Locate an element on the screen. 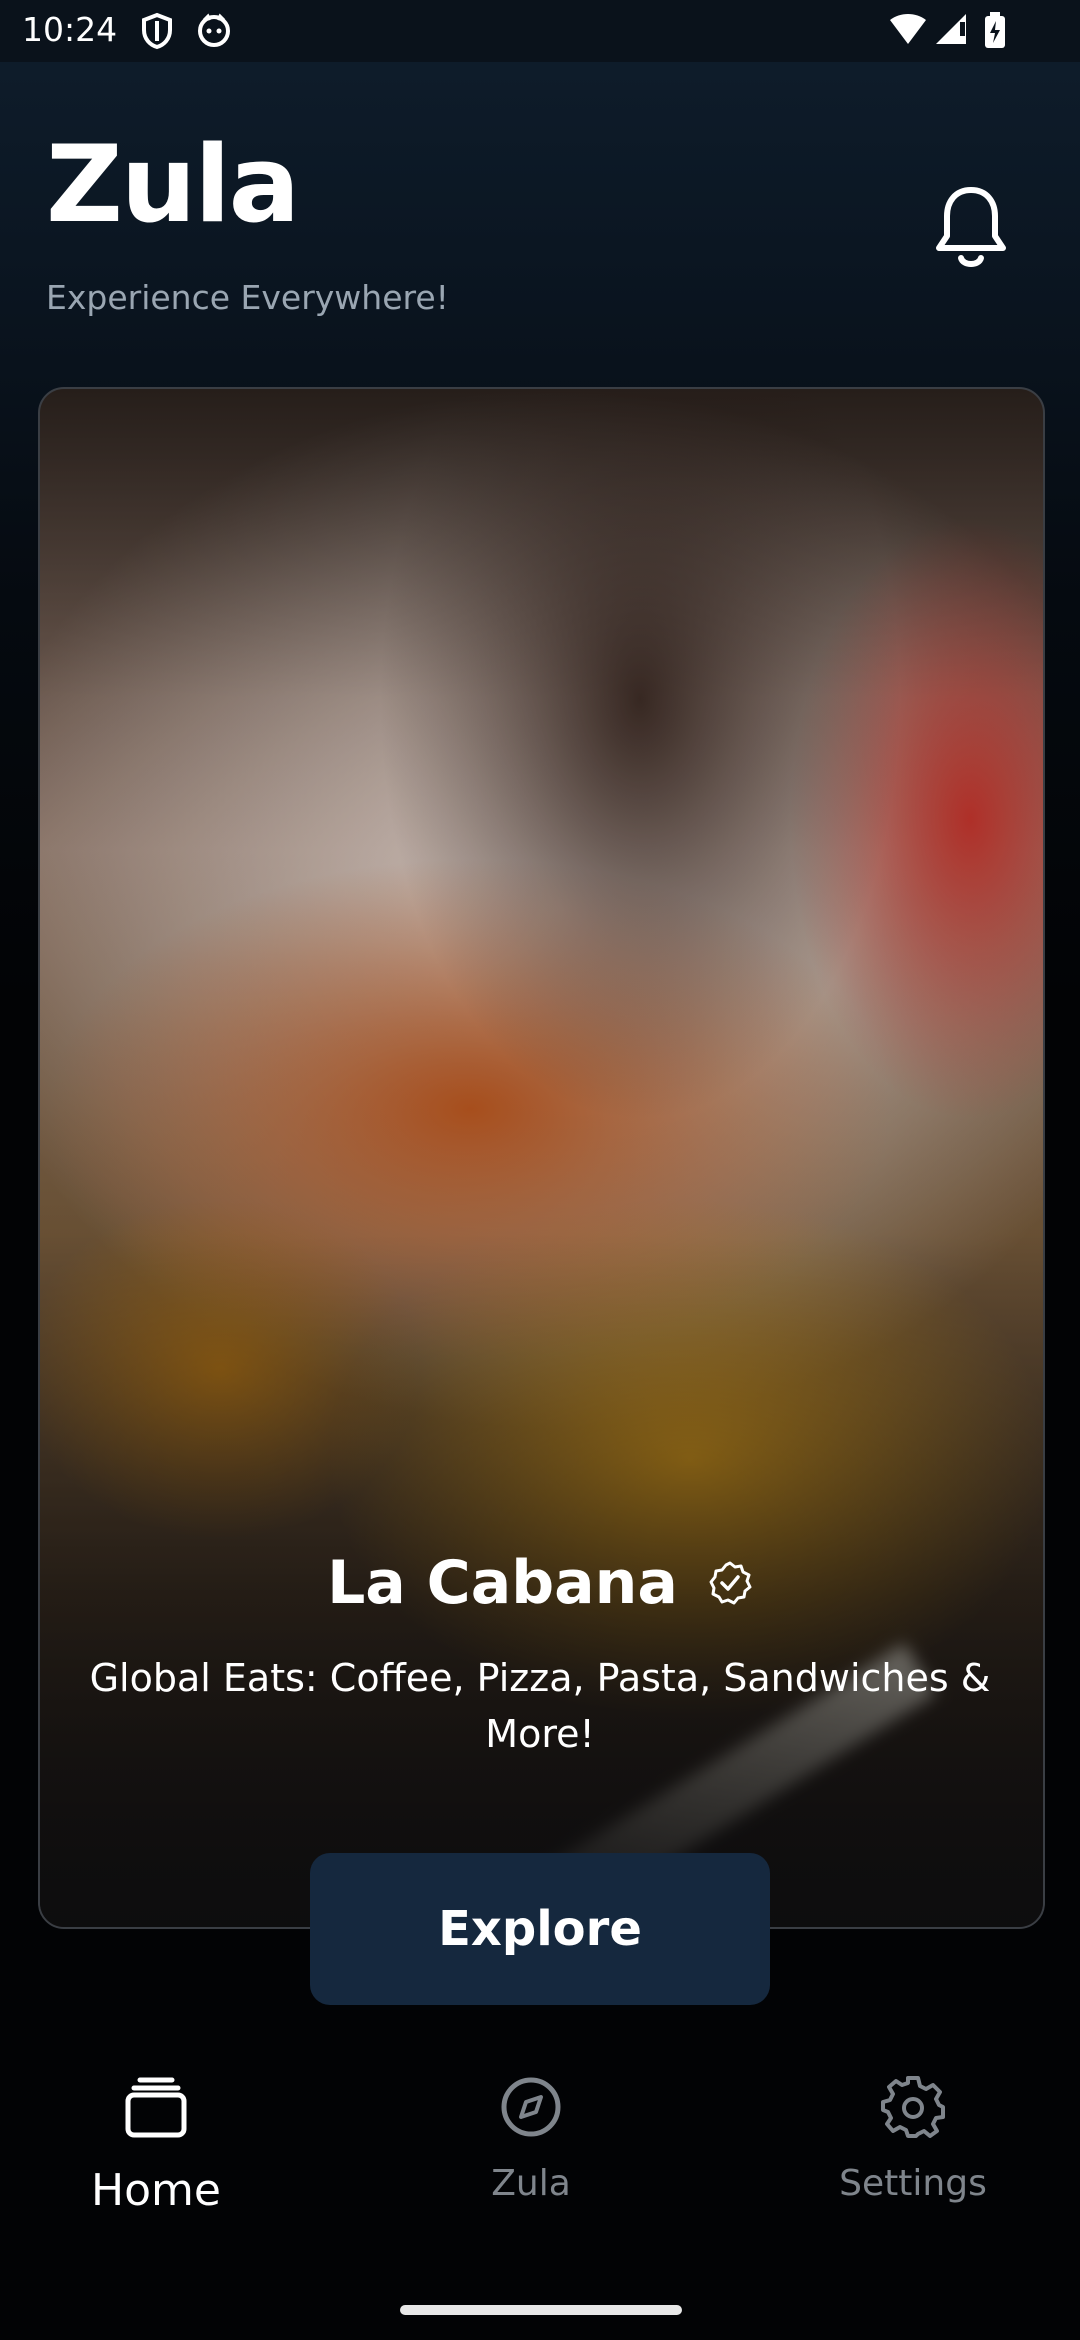  status-time: 10:24 is located at coordinates (70, 29).